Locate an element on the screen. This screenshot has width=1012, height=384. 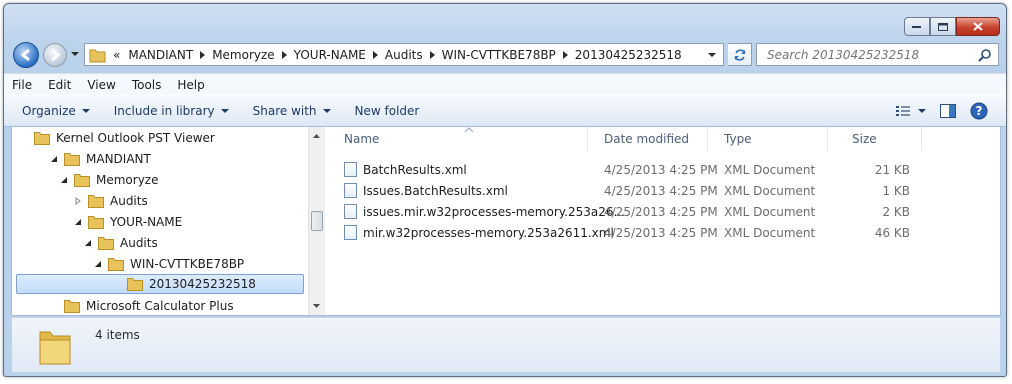
help-icon: ? is located at coordinates (979, 111).